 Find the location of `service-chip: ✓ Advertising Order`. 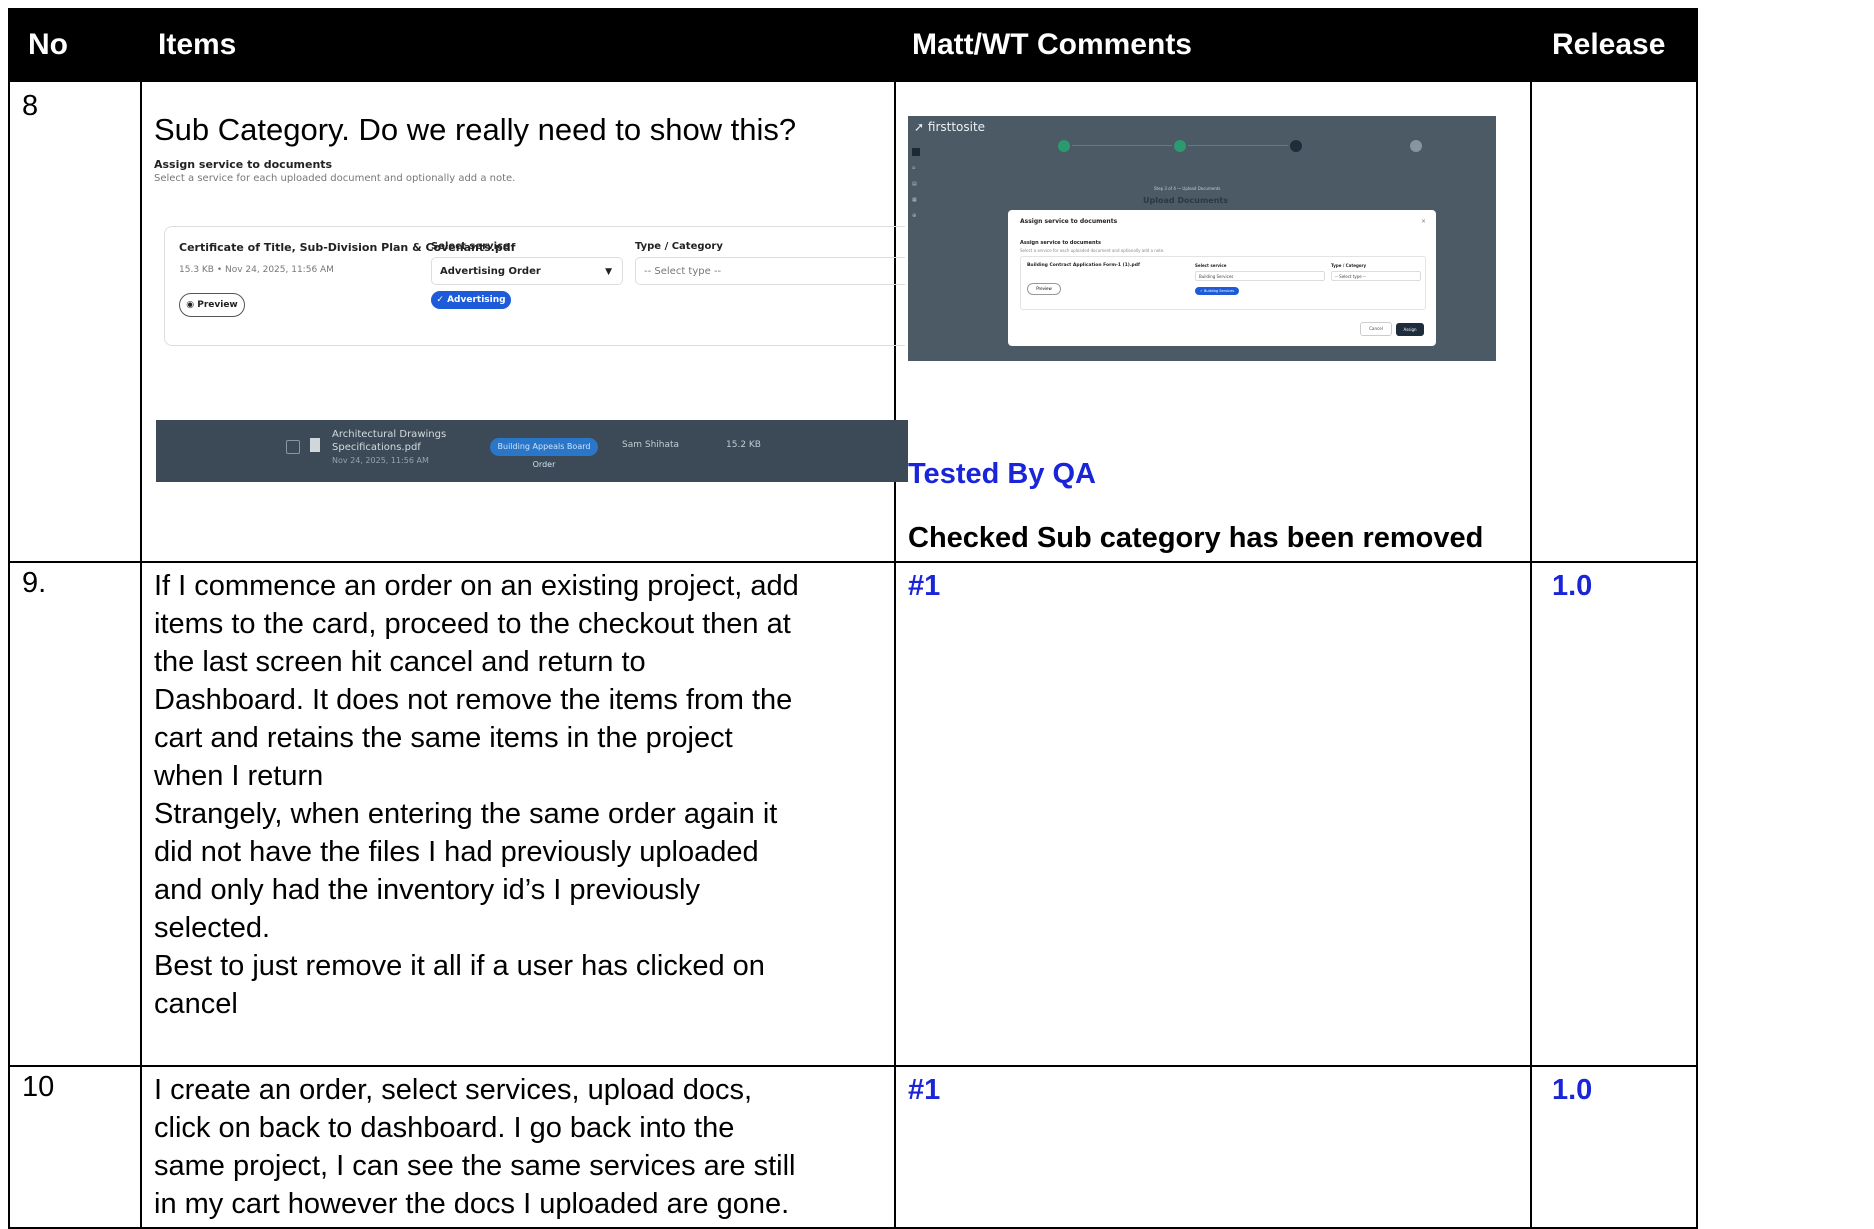

service-chip: ✓ Advertising Order is located at coordinates (471, 307).